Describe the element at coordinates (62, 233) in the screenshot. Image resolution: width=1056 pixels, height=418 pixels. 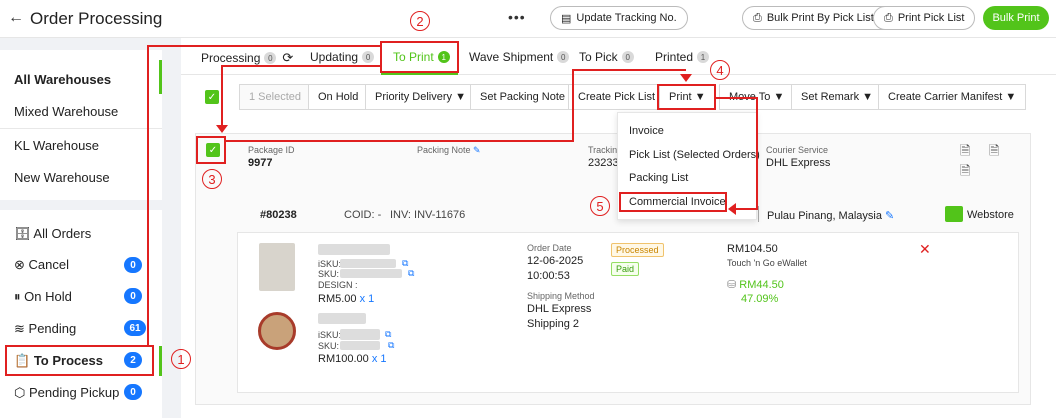
I see `status-label: All Orders` at that location.